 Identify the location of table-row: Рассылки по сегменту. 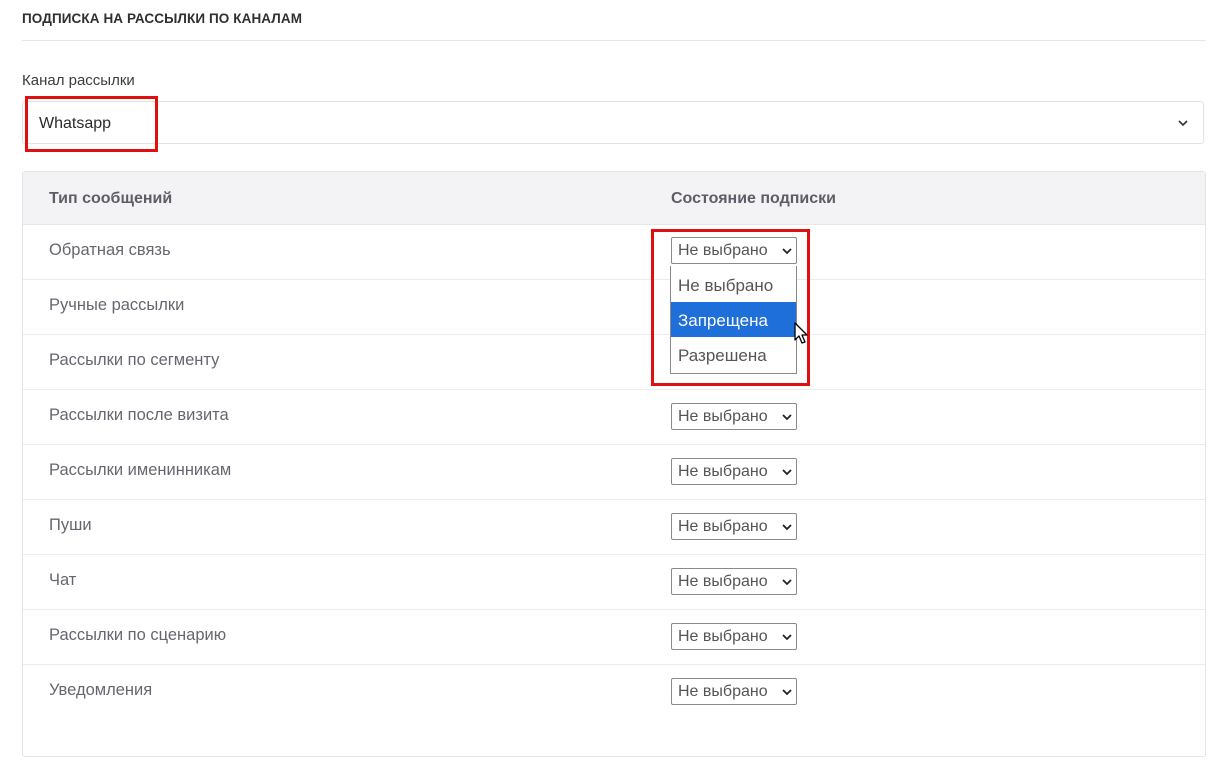
(614, 362).